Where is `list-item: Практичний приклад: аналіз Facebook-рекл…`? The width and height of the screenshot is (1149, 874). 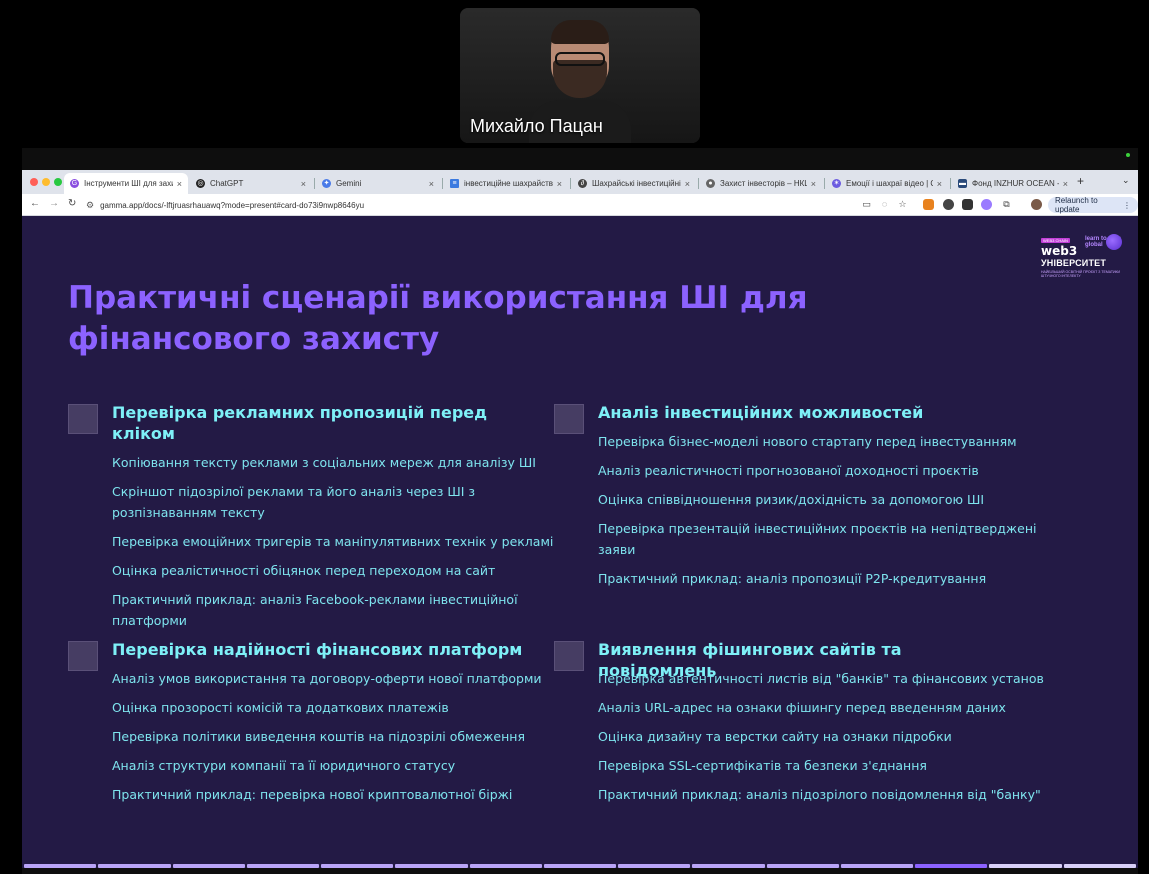
list-item: Практичний приклад: аналіз Facebook-рекл… is located at coordinates (315, 610).